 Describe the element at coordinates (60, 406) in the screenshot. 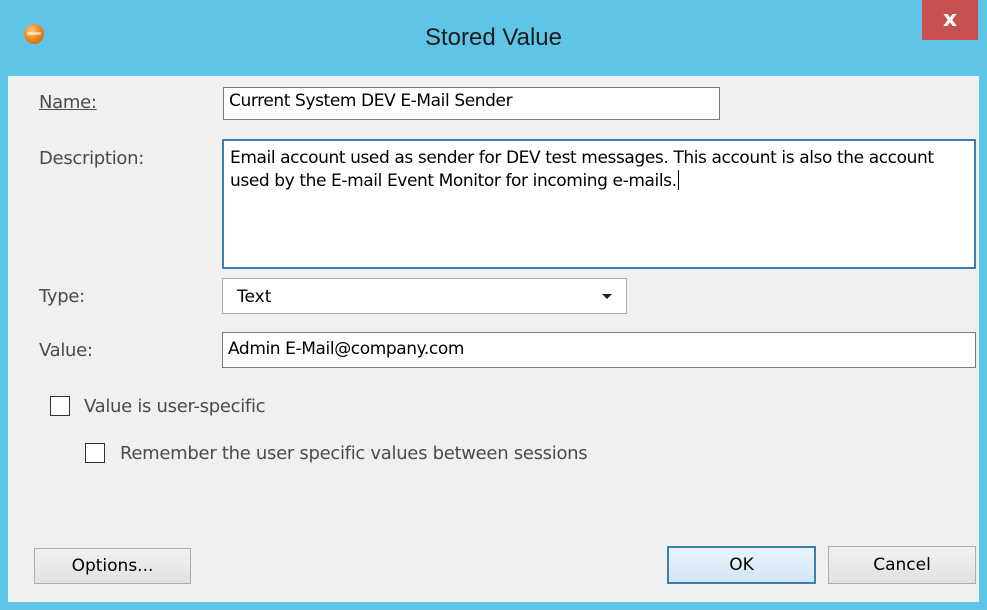

I see `user-specific-checkbox` at that location.